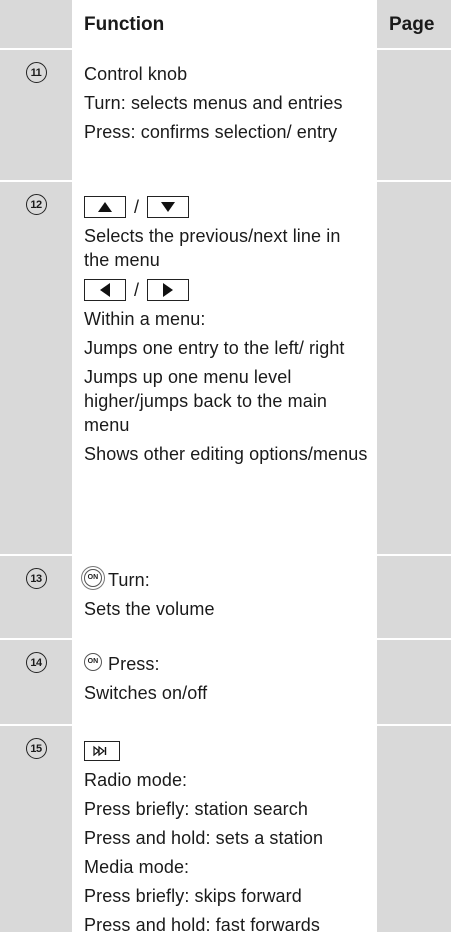 Image resolution: width=451 pixels, height=937 pixels. Describe the element at coordinates (196, 809) in the screenshot. I see `function-line: Press briefly: station search` at that location.